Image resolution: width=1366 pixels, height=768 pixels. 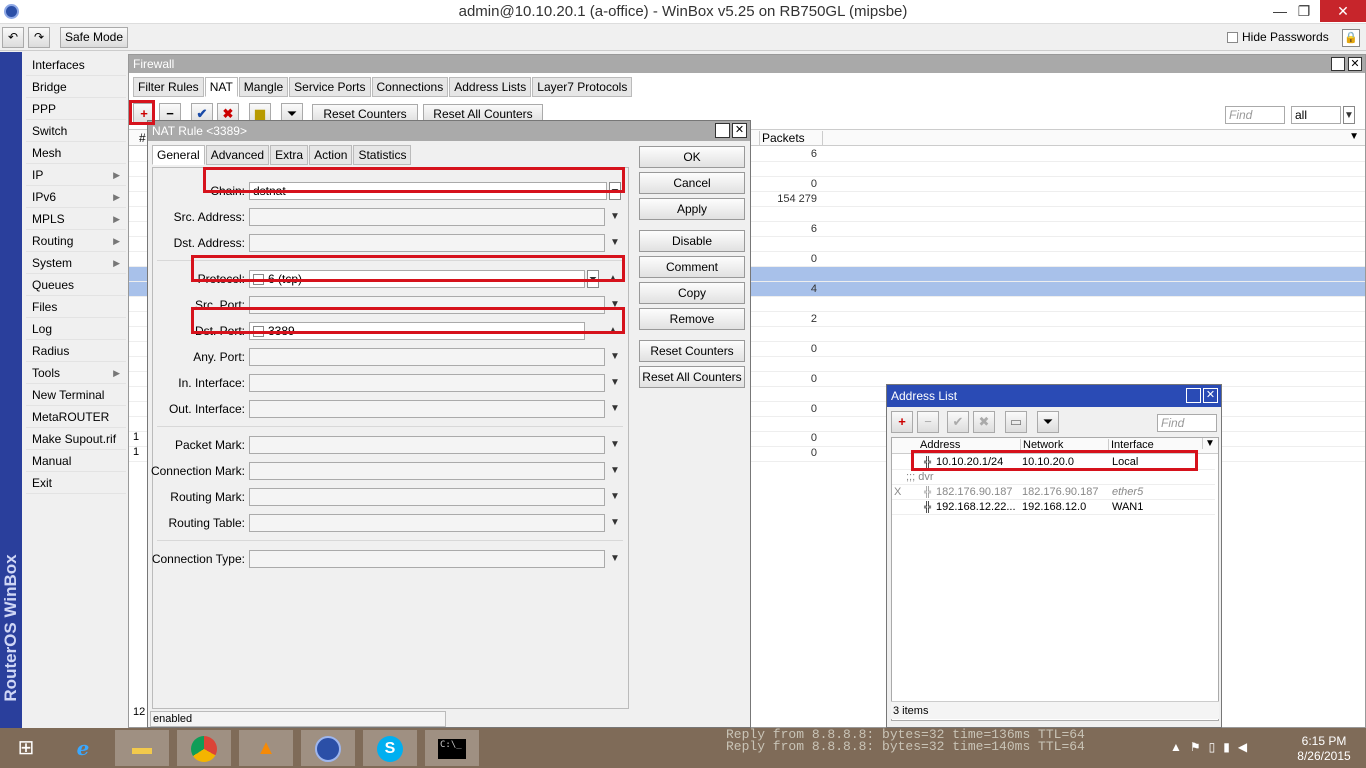 What do you see at coordinates (1208, 443) in the screenshot?
I see `al-columns-dropdown-icon: ▼` at bounding box center [1208, 443].